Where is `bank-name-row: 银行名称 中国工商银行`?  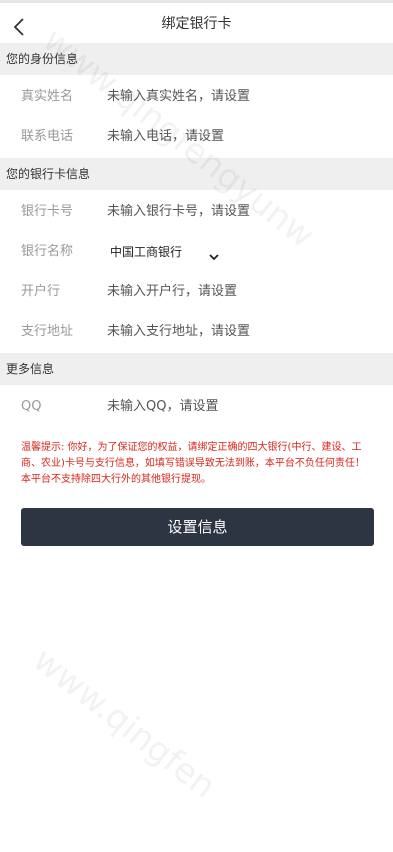
bank-name-row: 银行名称 中国工商银行 is located at coordinates (196, 252).